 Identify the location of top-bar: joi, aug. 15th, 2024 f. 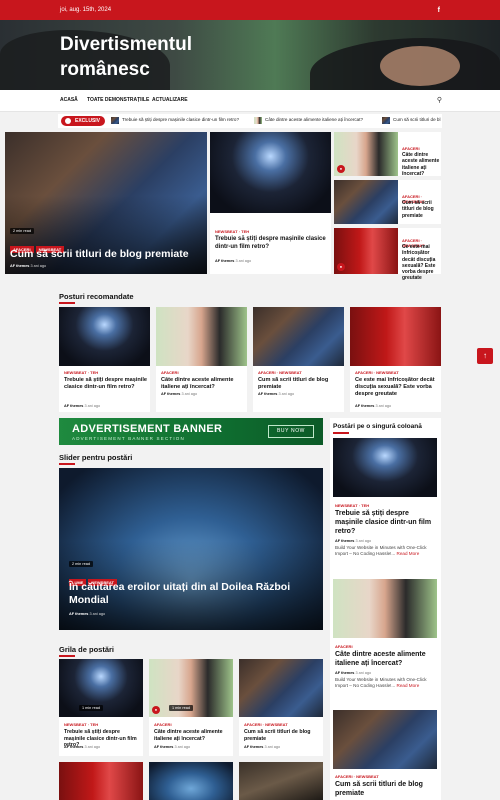
(250, 10).